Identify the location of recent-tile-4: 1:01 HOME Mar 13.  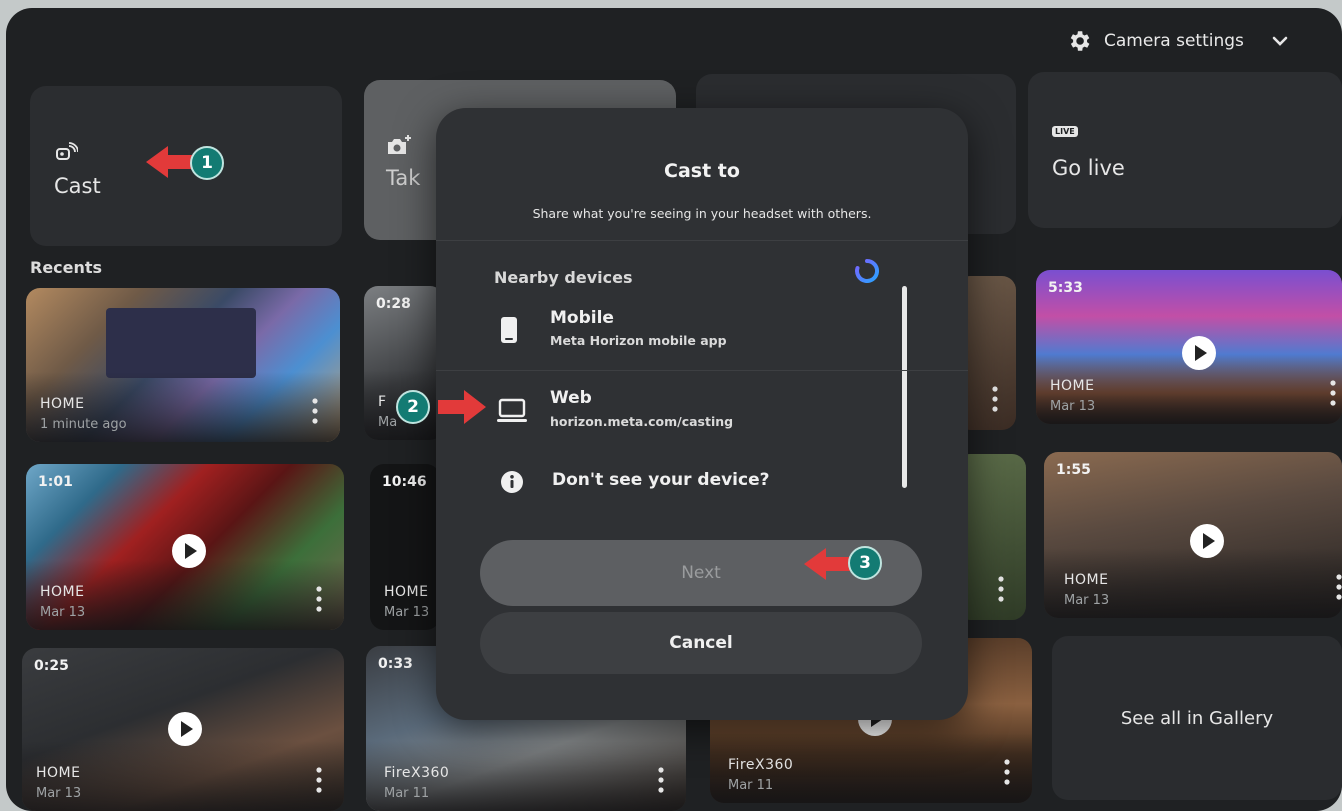
(185, 547).